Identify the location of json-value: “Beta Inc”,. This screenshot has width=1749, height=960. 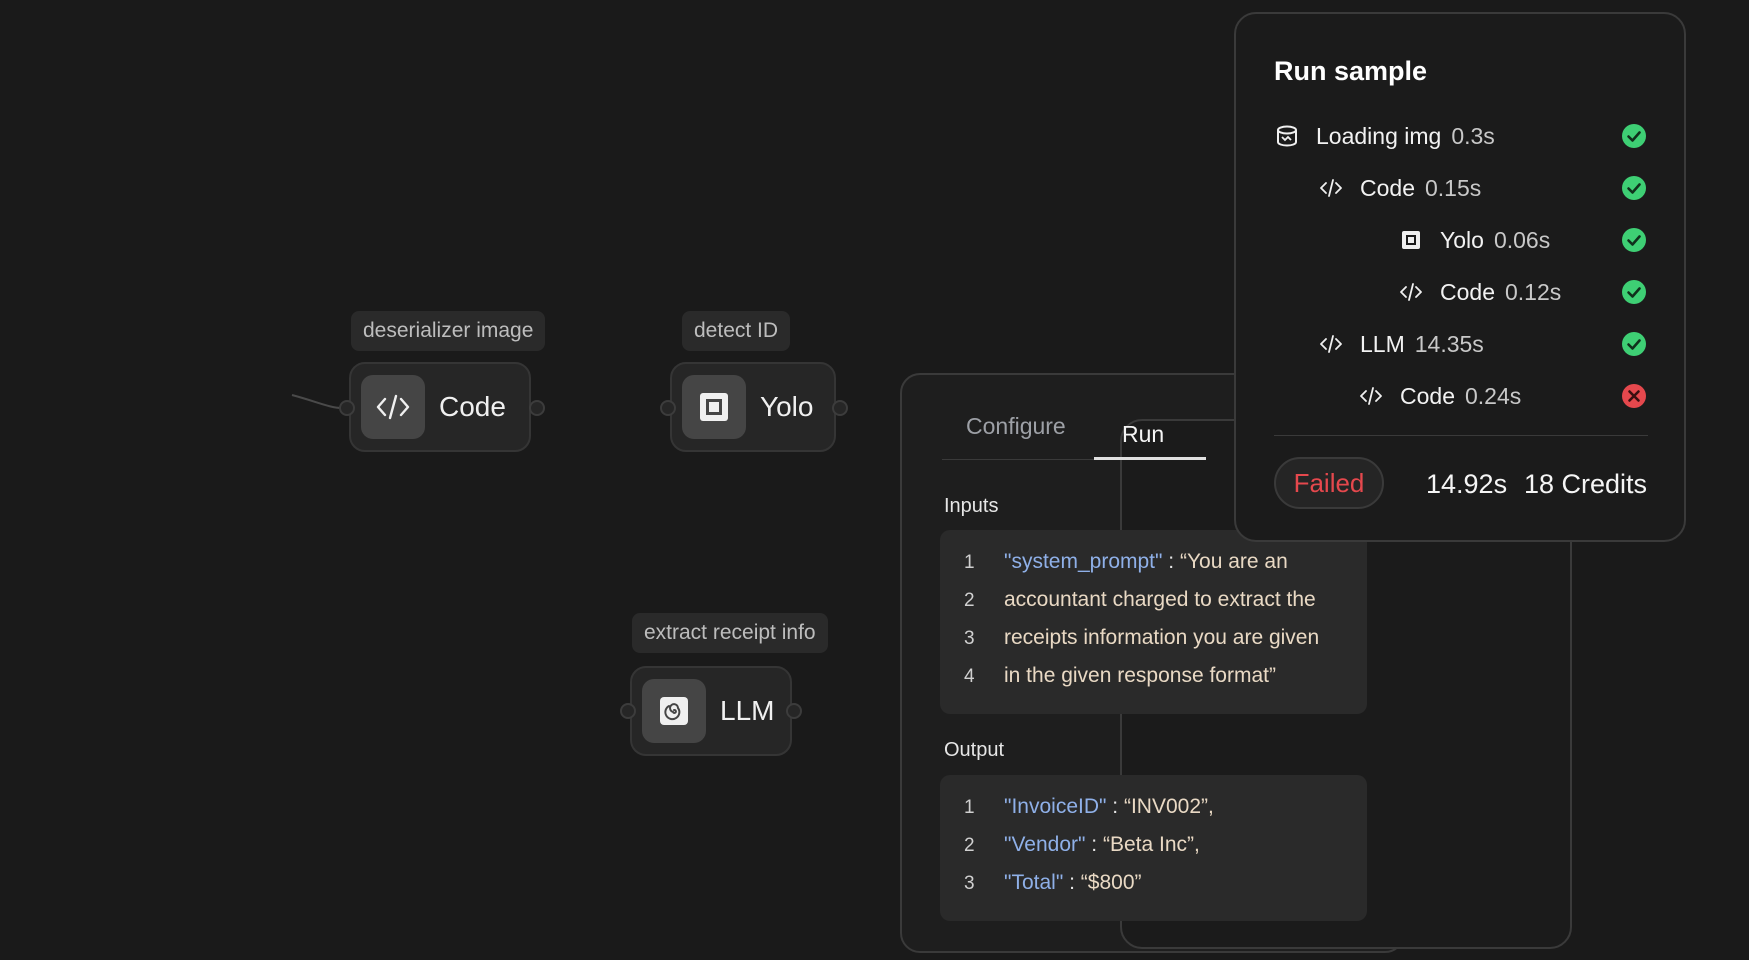
(1151, 844).